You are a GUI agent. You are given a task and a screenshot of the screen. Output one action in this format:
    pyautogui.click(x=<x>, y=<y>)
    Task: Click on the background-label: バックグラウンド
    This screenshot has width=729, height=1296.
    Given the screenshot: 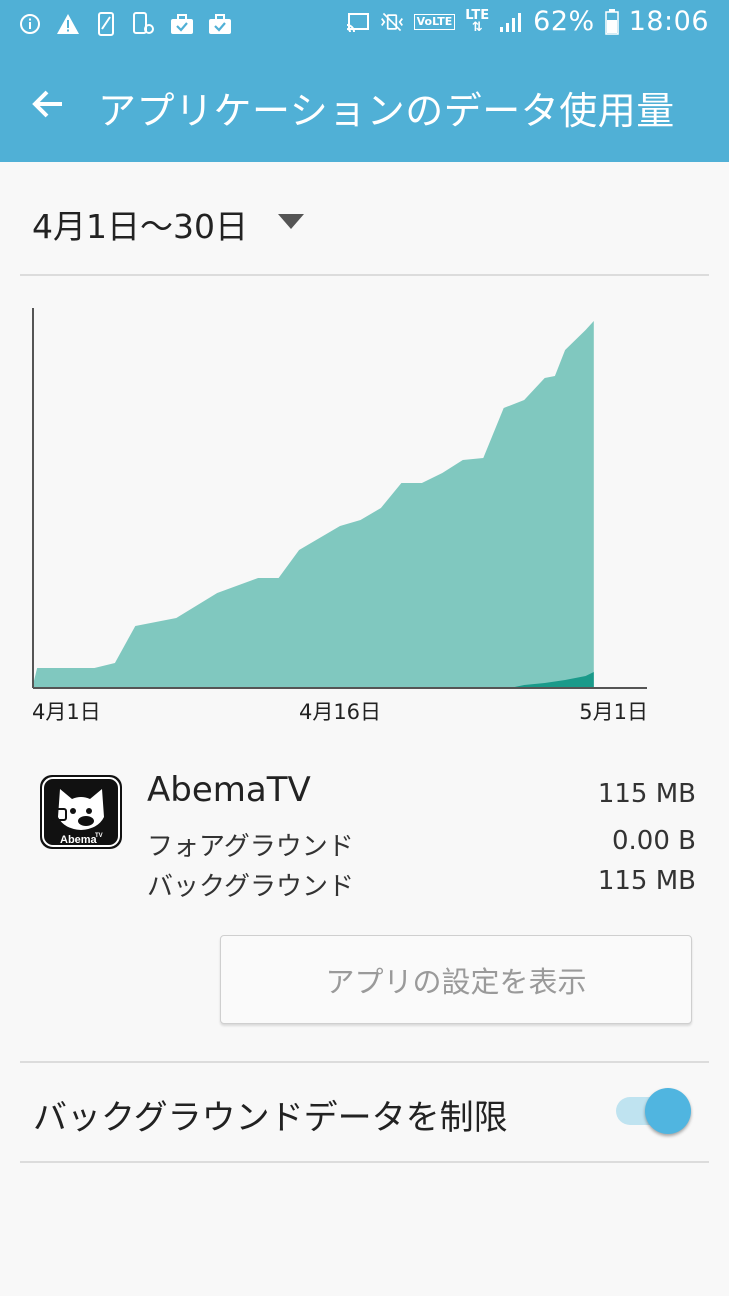 What is the action you would take?
    pyautogui.click(x=250, y=887)
    